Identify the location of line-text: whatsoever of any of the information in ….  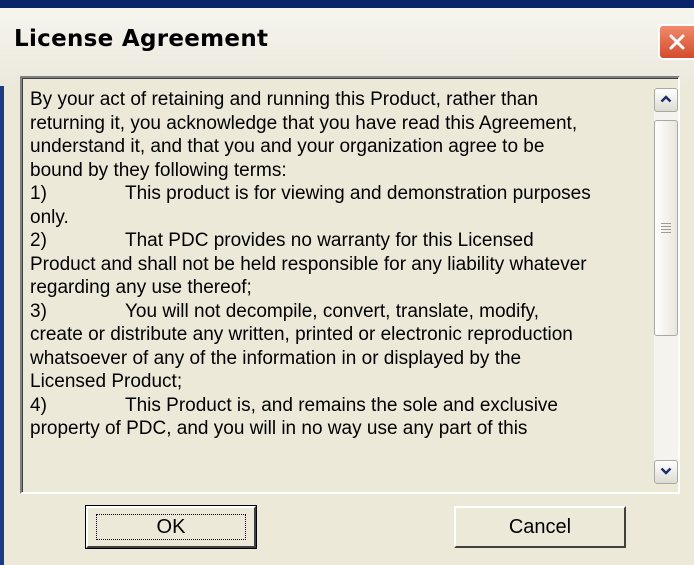
(276, 358).